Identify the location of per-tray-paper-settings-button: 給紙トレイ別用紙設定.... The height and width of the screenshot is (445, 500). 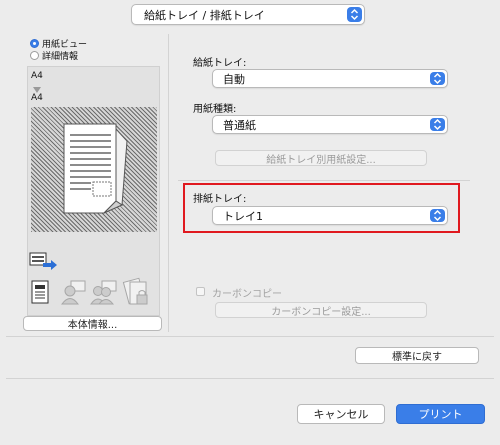
(321, 158).